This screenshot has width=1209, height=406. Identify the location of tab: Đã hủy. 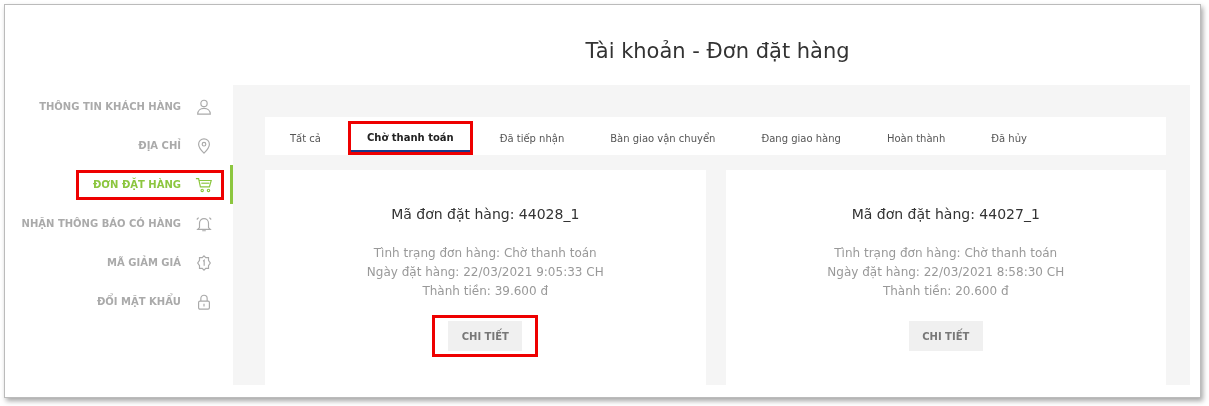
(1009, 139).